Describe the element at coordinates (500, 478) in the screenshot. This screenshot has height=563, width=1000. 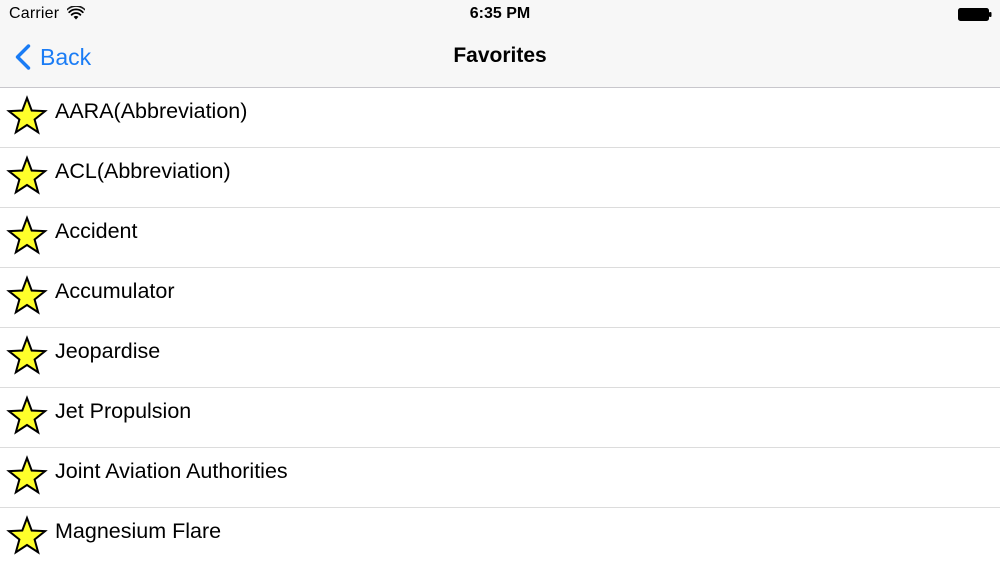
I see `list-item: Joint Aviation Authorities` at that location.